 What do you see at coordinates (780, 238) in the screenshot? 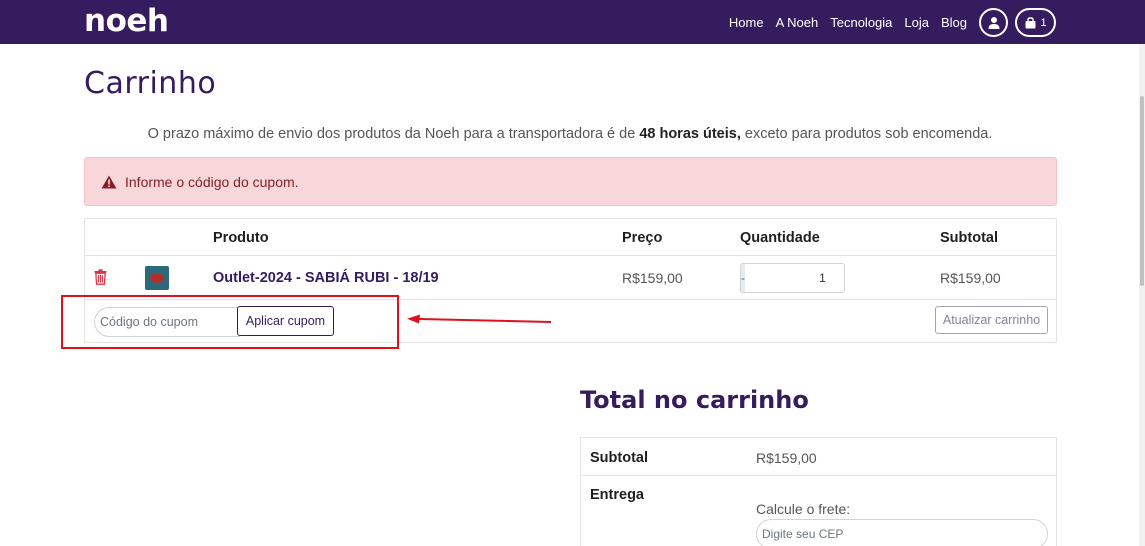
I see `column-header-quantity: Quantidade` at bounding box center [780, 238].